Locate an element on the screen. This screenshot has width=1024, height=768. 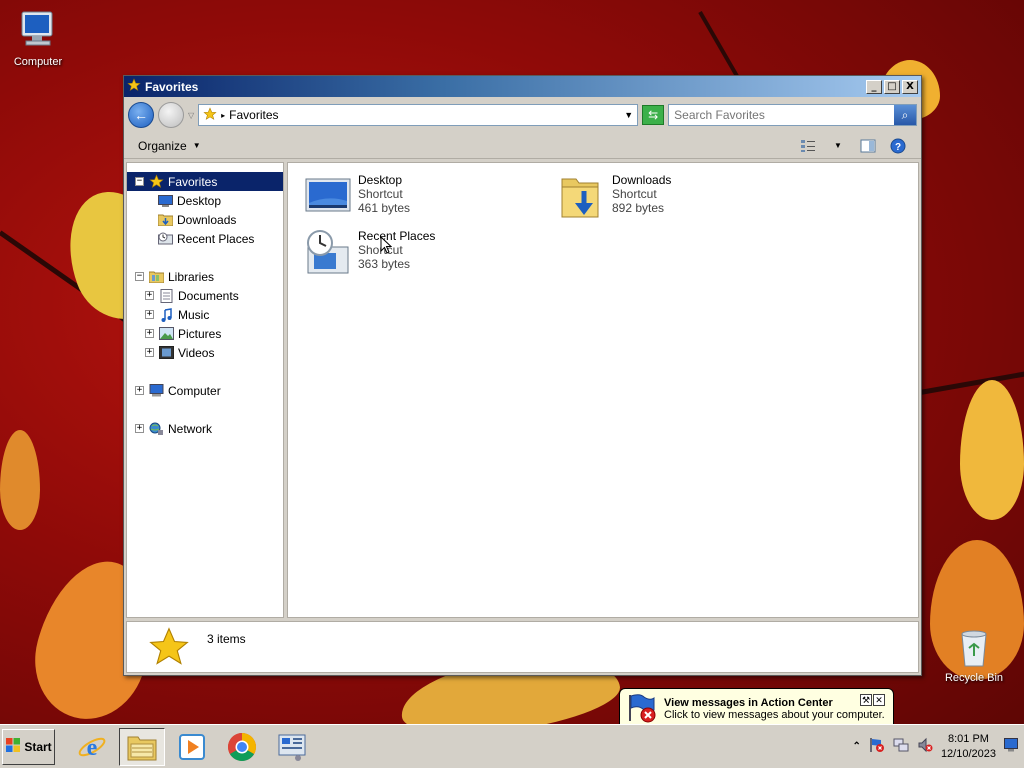
arrow-left-icon: ← is located at coordinates (141, 115).